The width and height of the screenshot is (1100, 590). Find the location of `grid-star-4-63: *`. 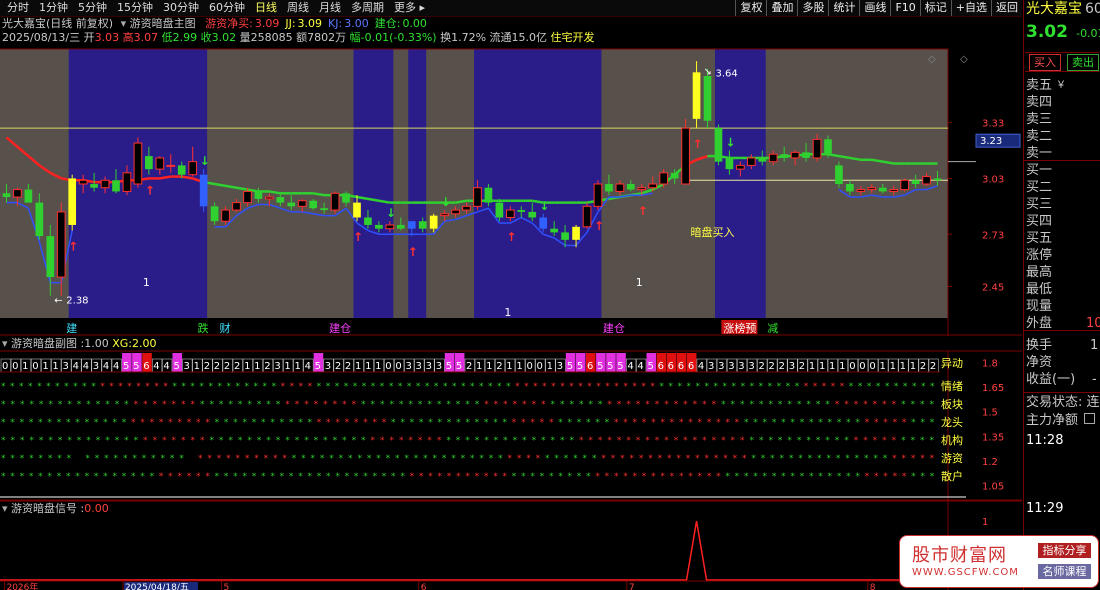

grid-star-4-63: * is located at coordinates (594, 459).